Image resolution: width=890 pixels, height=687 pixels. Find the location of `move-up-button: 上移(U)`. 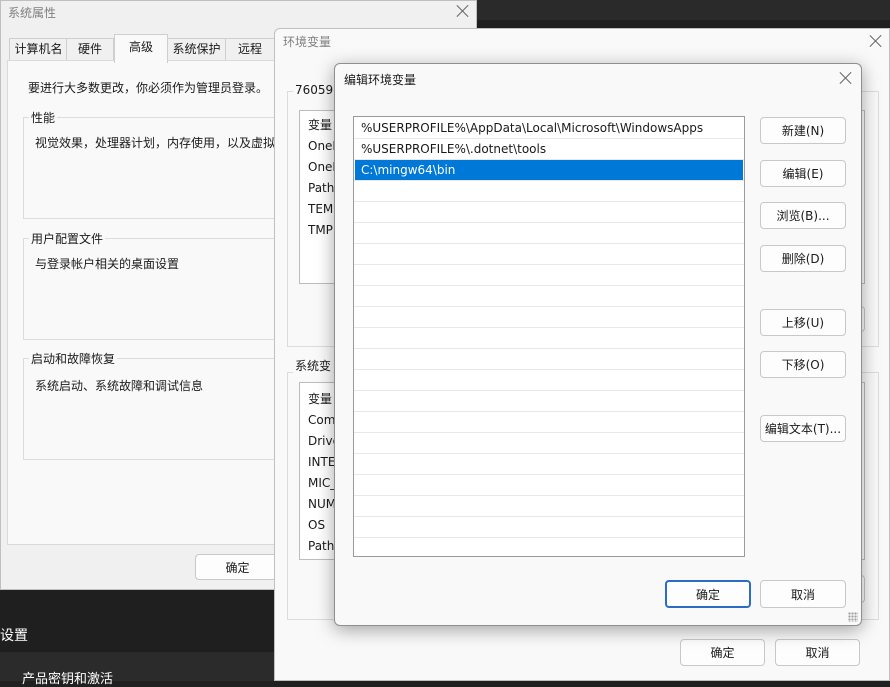

move-up-button: 上移(U) is located at coordinates (803, 322).